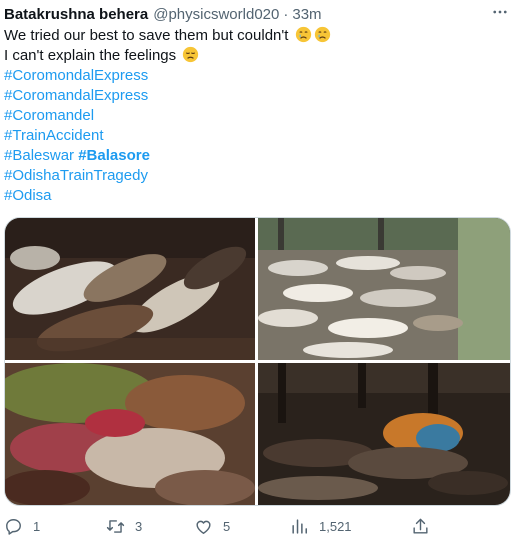 Image resolution: width=520 pixels, height=546 pixels. Describe the element at coordinates (254, 176) in the screenshot. I see `hashtag-line: #OdishaTrainTragedy` at that location.